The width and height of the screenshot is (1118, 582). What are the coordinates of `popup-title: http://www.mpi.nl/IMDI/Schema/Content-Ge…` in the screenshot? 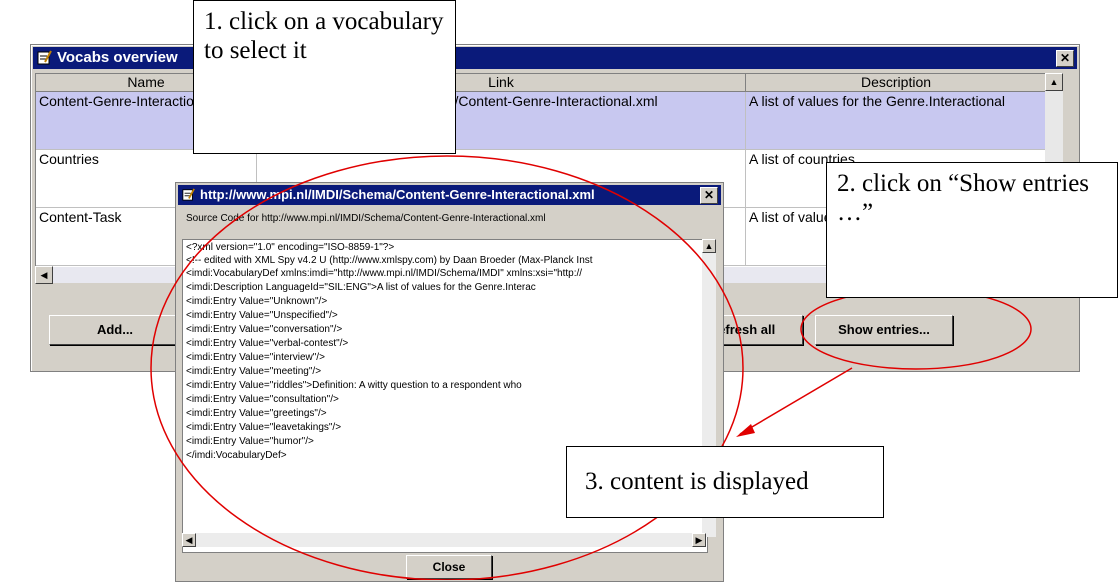 It's located at (397, 194).